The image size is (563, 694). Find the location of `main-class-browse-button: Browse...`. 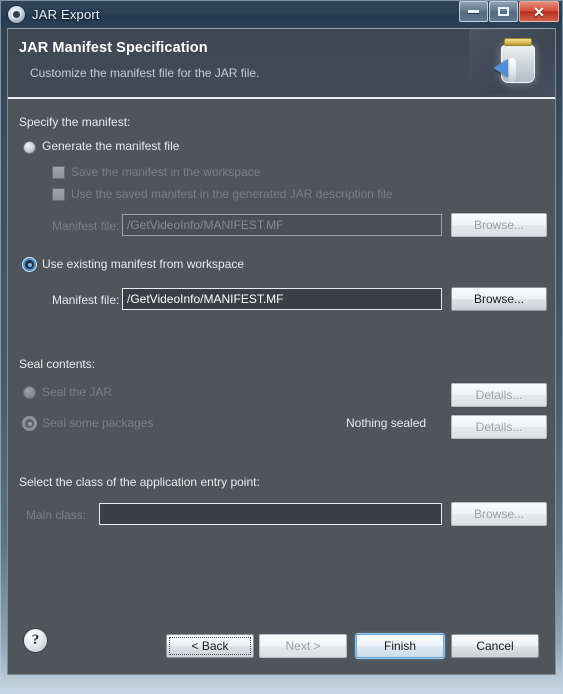

main-class-browse-button: Browse... is located at coordinates (499, 514).